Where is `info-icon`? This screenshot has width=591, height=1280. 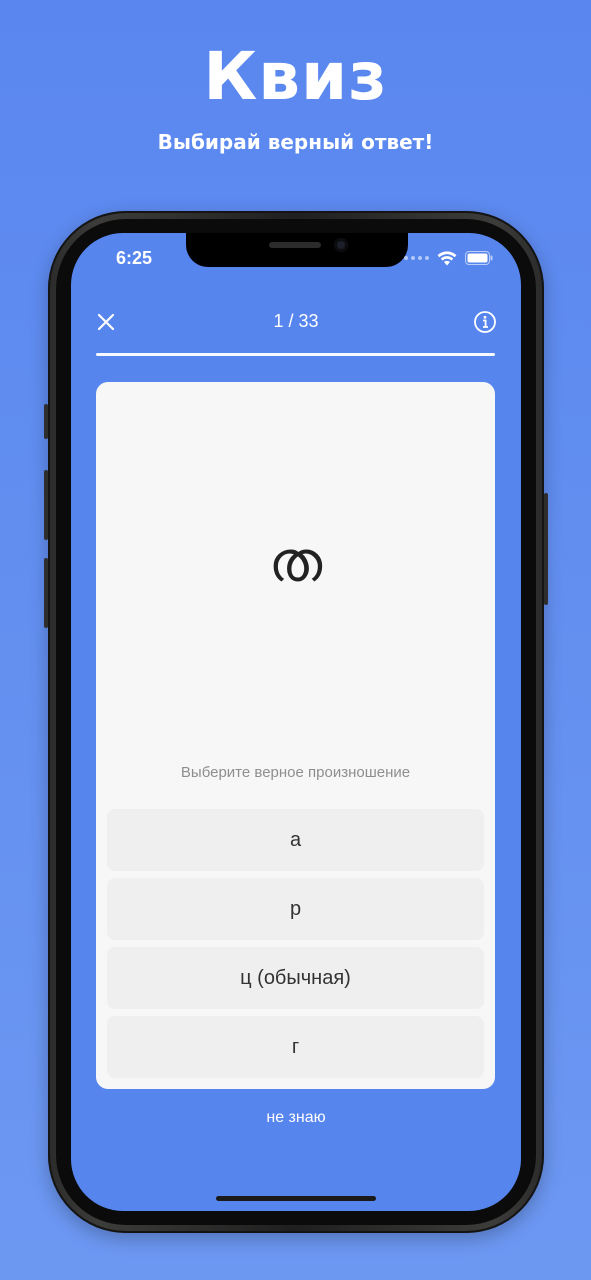
info-icon is located at coordinates (485, 322).